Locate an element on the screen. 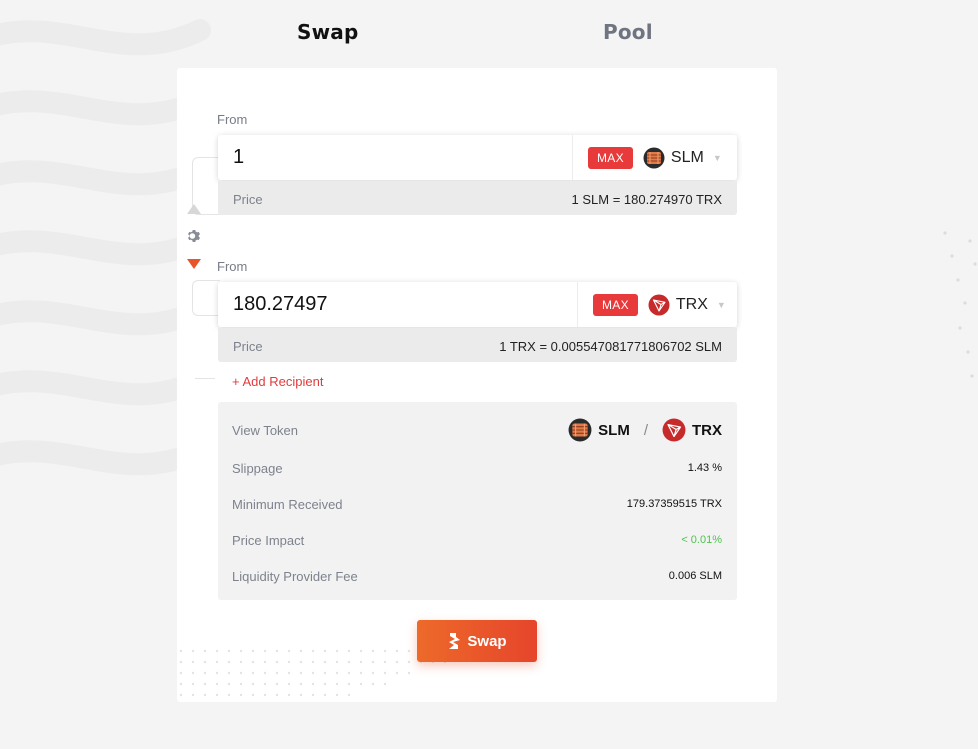 This screenshot has width=978, height=749. from-input-box-top: MAX SLM ▼ is located at coordinates (477, 157).